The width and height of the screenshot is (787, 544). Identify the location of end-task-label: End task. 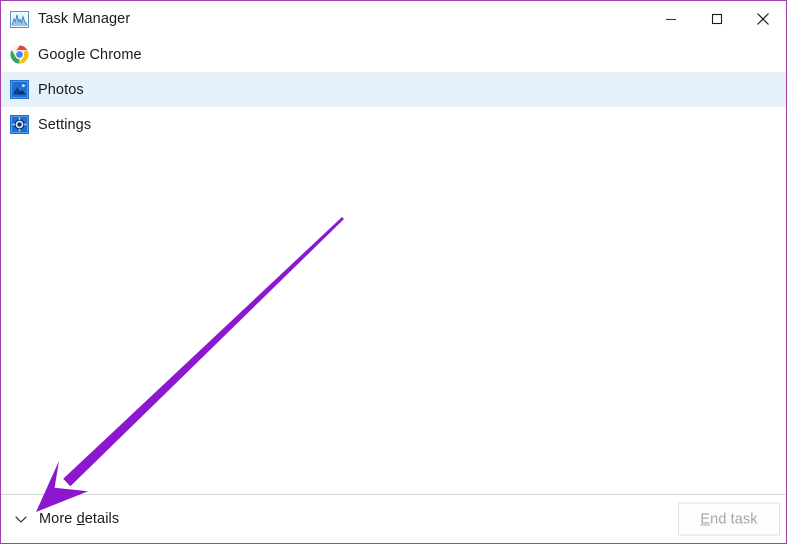
(728, 519).